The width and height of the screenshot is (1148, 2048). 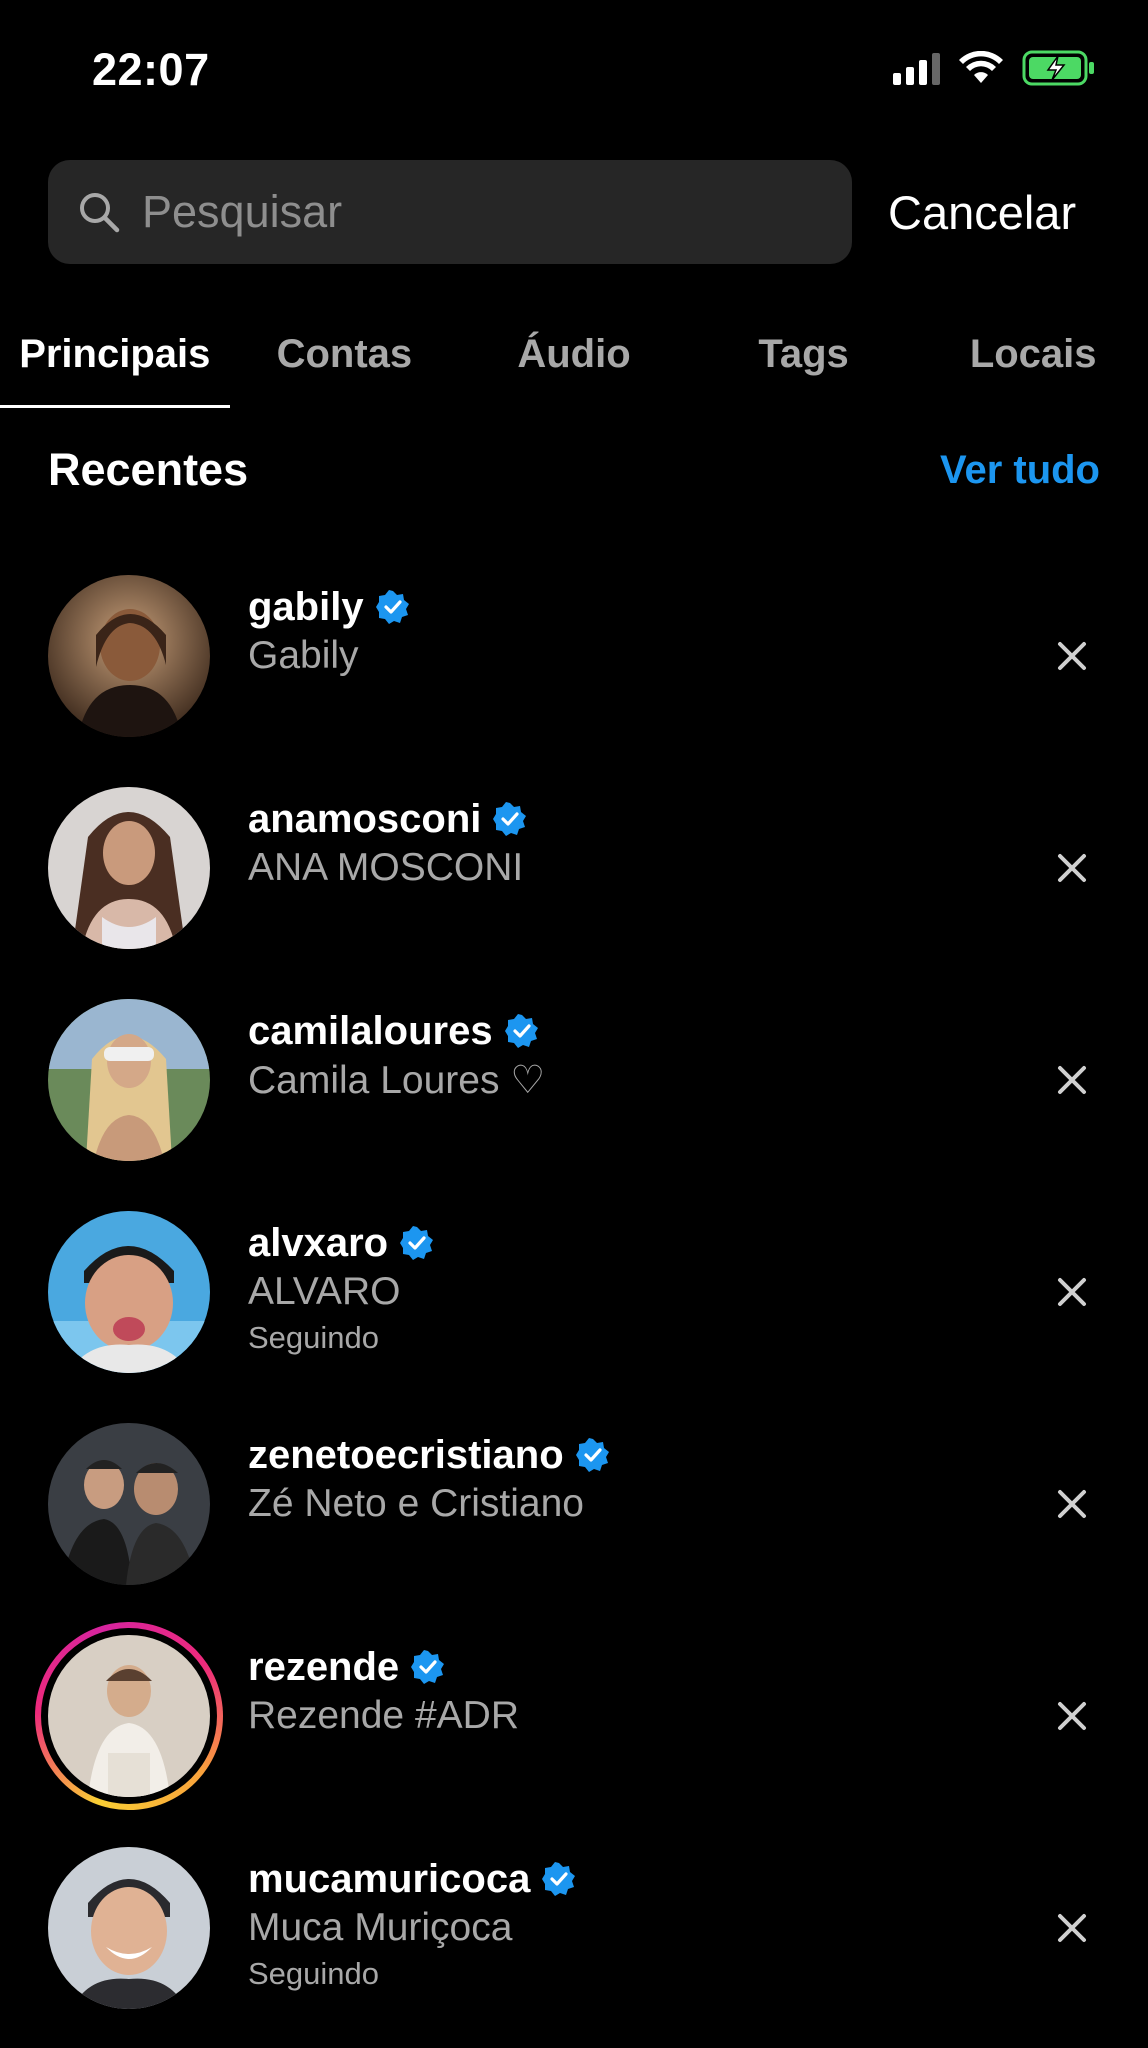 What do you see at coordinates (497, 212) in the screenshot?
I see `search-input` at bounding box center [497, 212].